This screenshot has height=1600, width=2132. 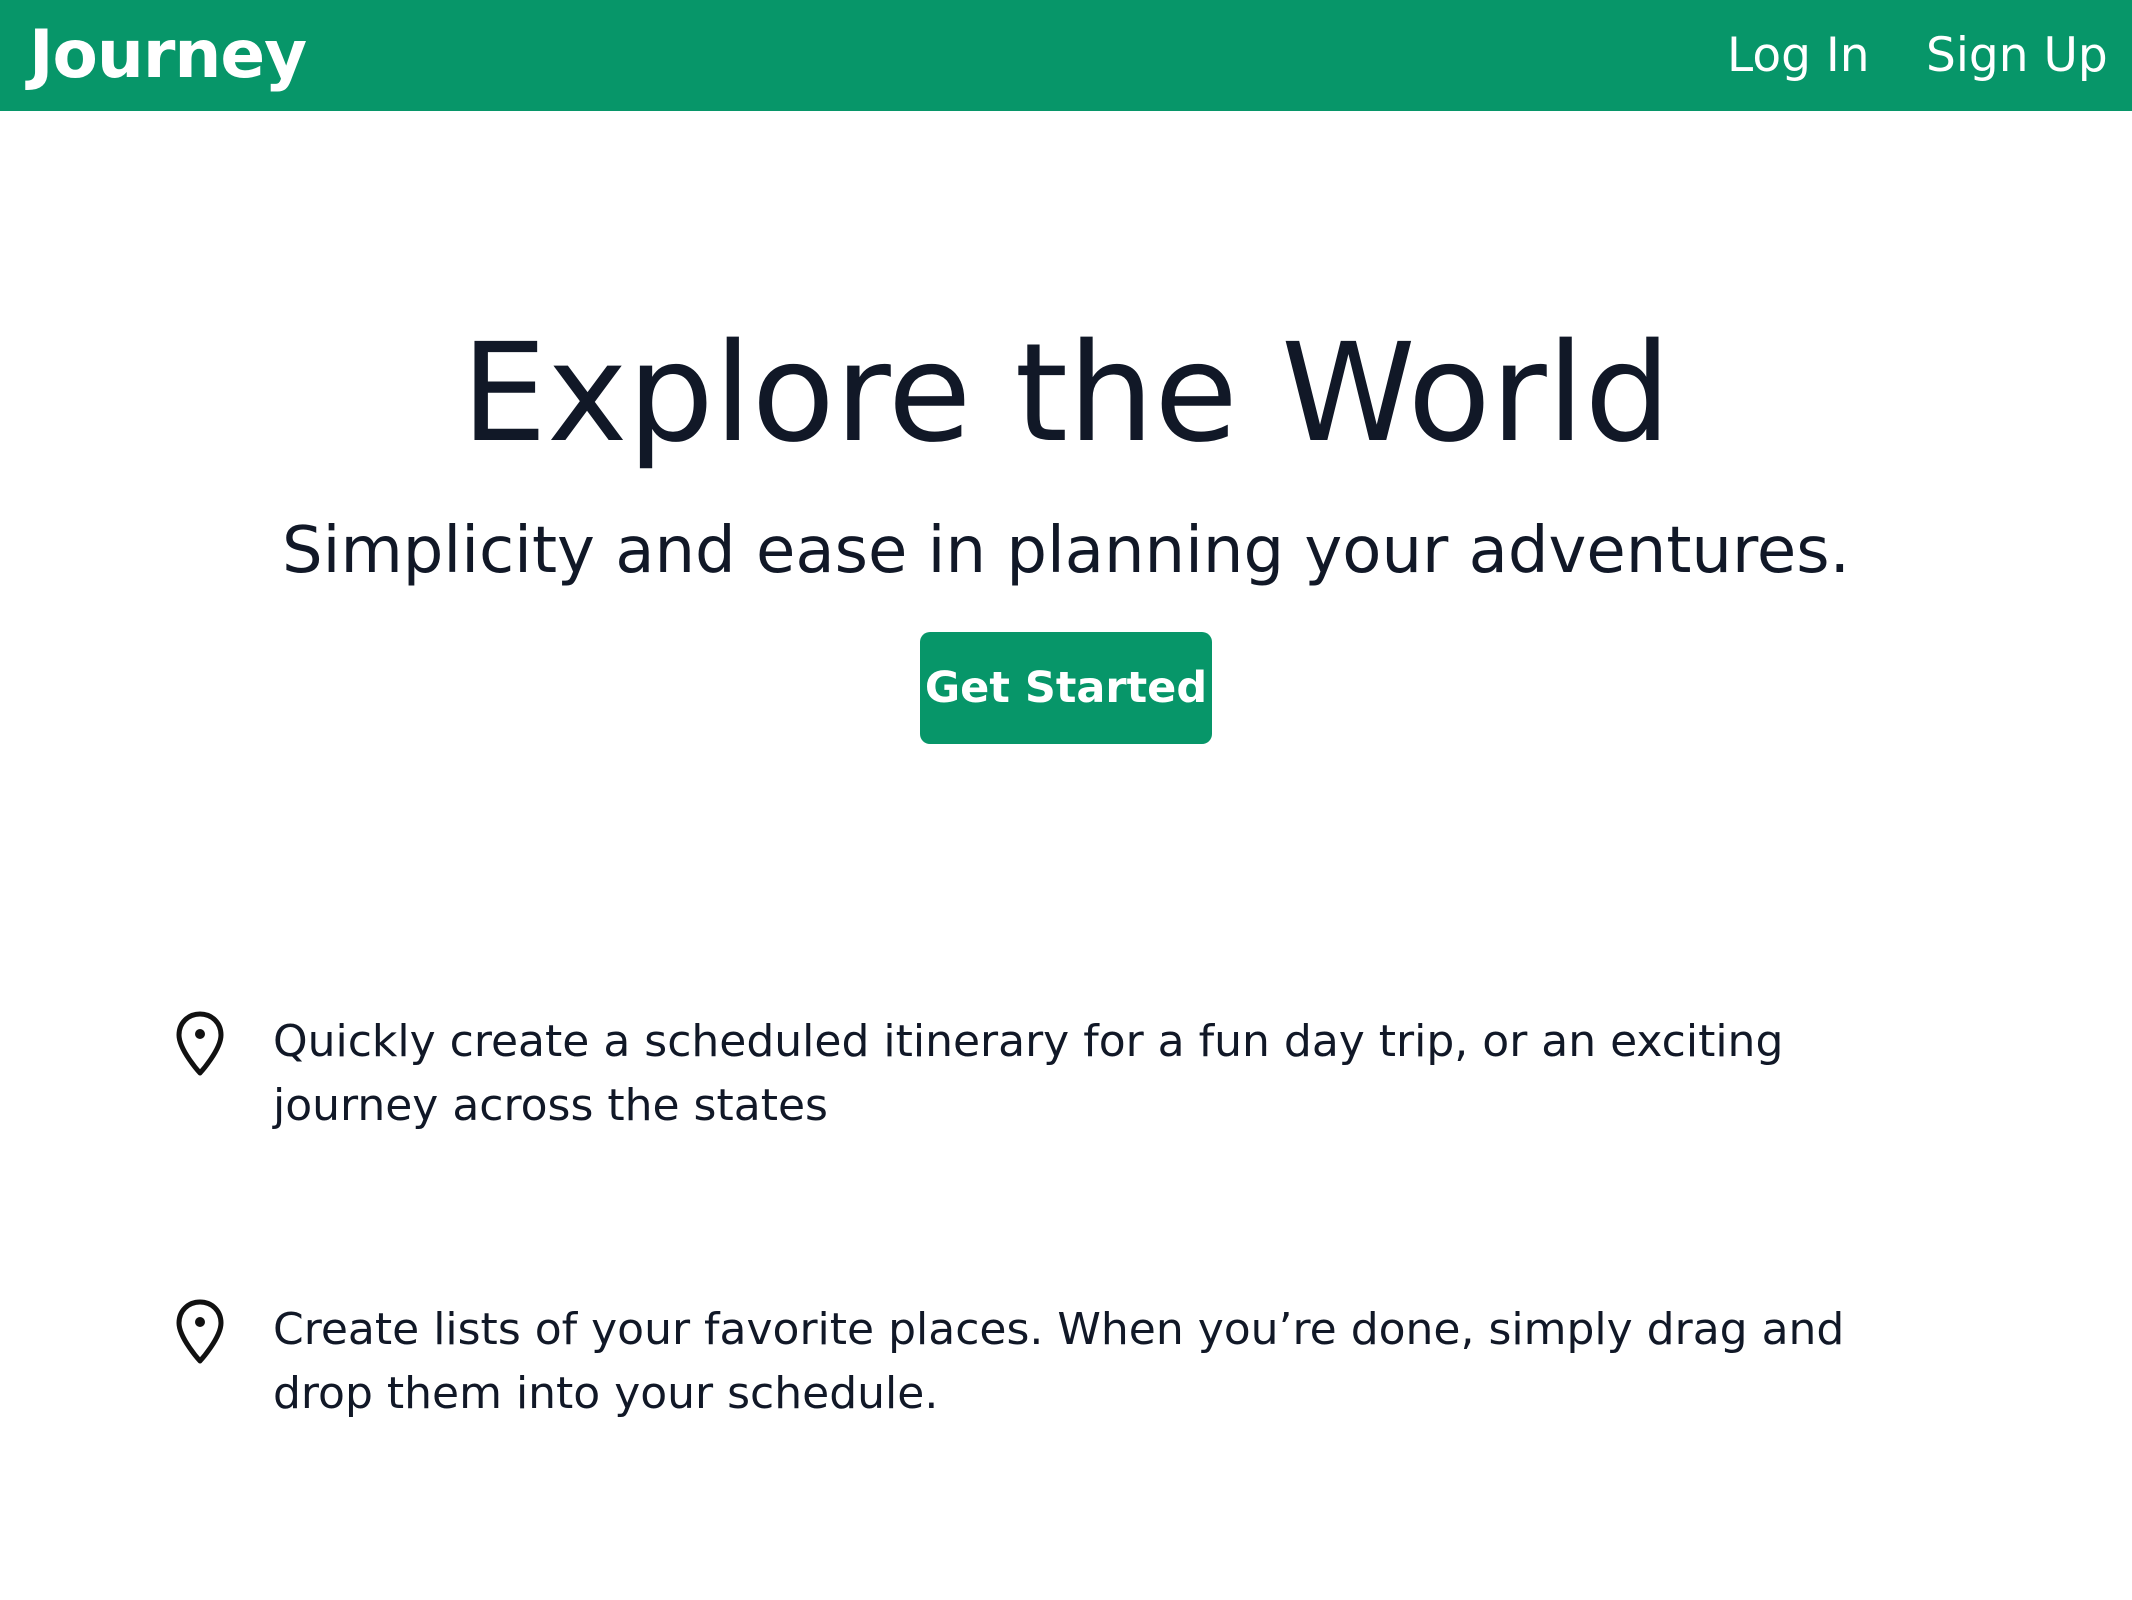 What do you see at coordinates (1066, 55) in the screenshot?
I see `top-navbar: Journey Log In Sign Up` at bounding box center [1066, 55].